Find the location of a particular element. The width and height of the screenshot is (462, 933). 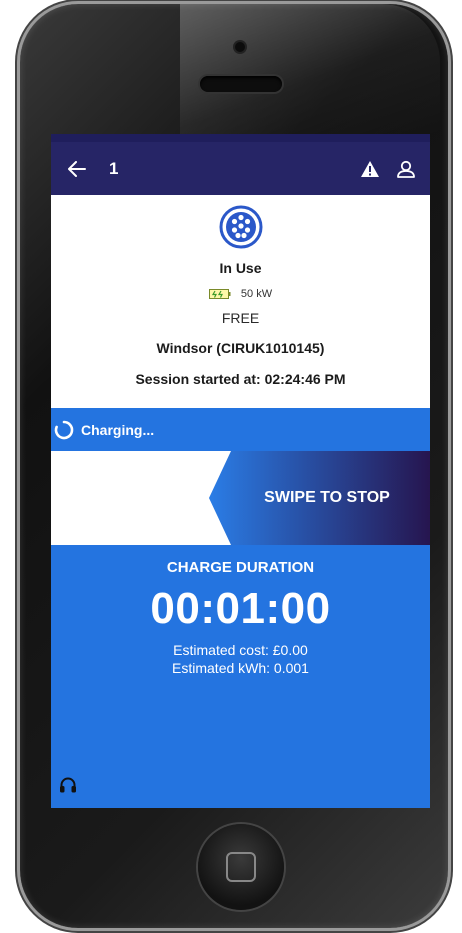

loading-spinner-icon is located at coordinates (64, 429).